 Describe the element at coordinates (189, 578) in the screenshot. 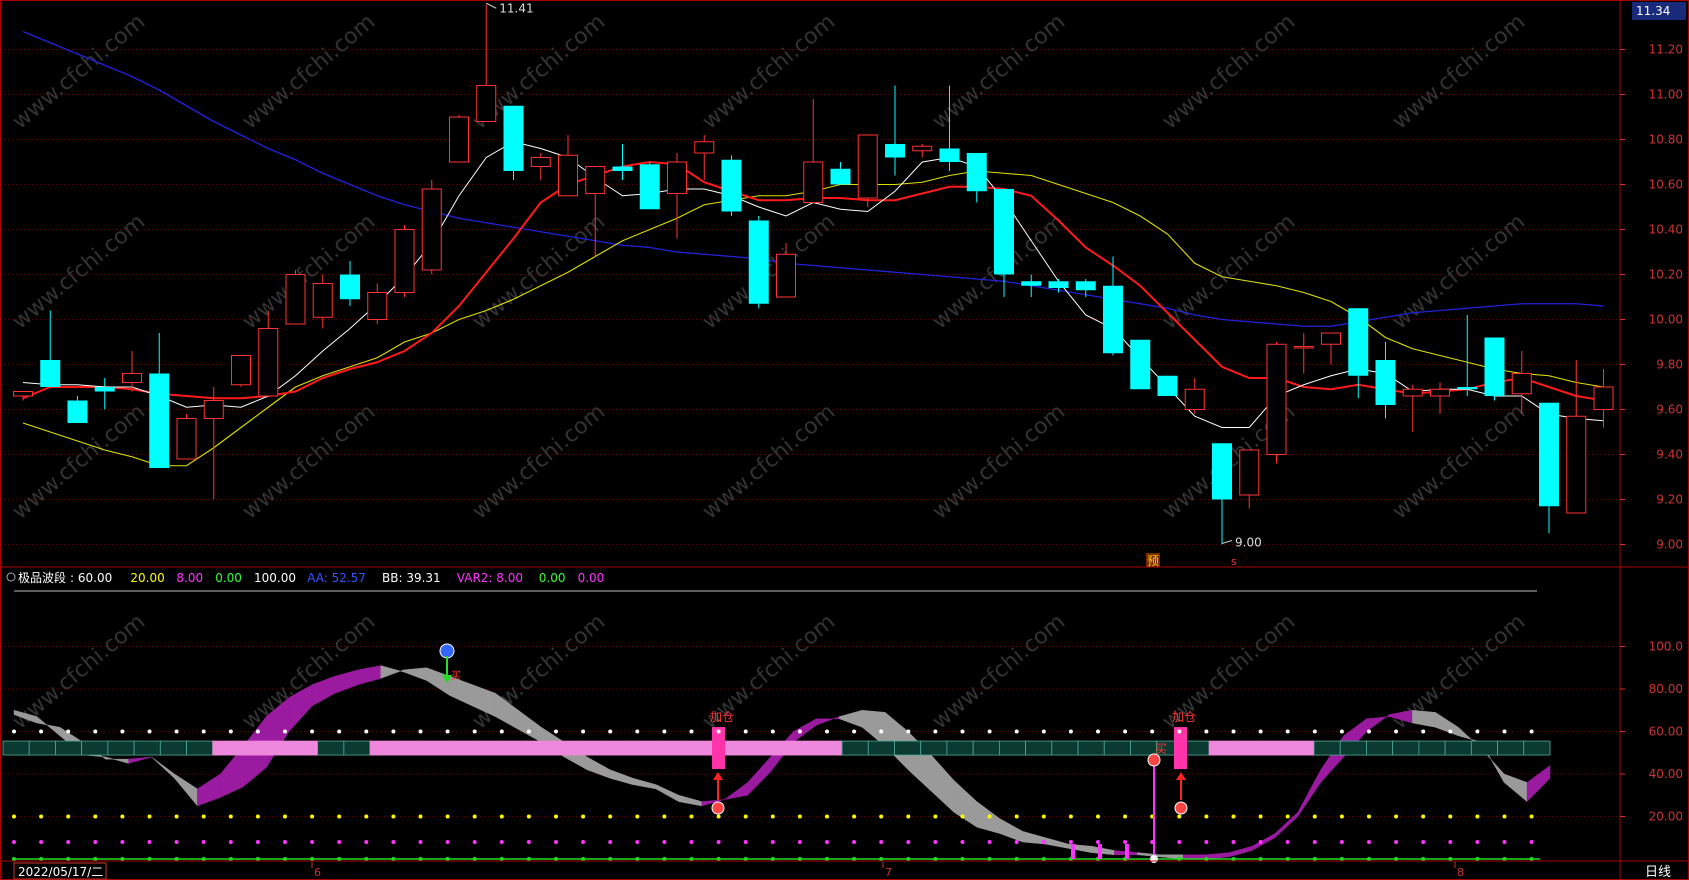

I see `indicator-value: 8.00` at that location.